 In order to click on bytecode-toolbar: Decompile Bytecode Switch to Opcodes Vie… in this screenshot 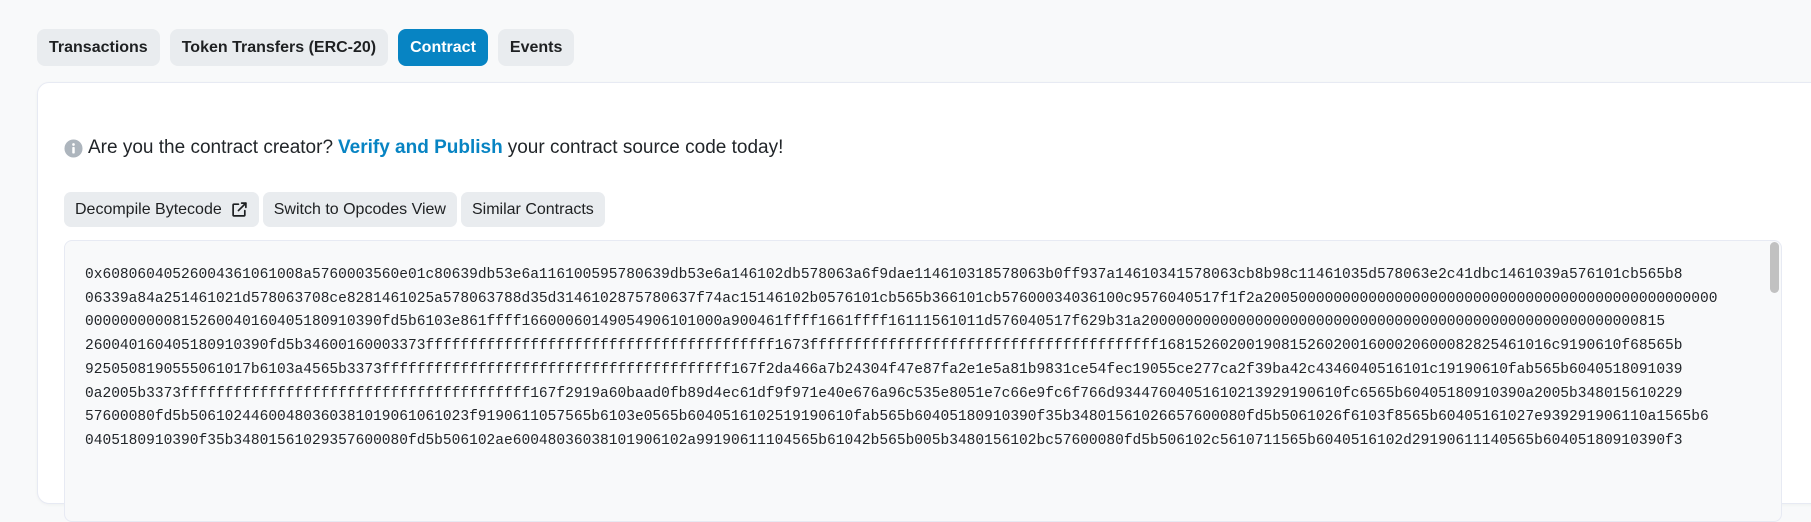, I will do `click(334, 209)`.